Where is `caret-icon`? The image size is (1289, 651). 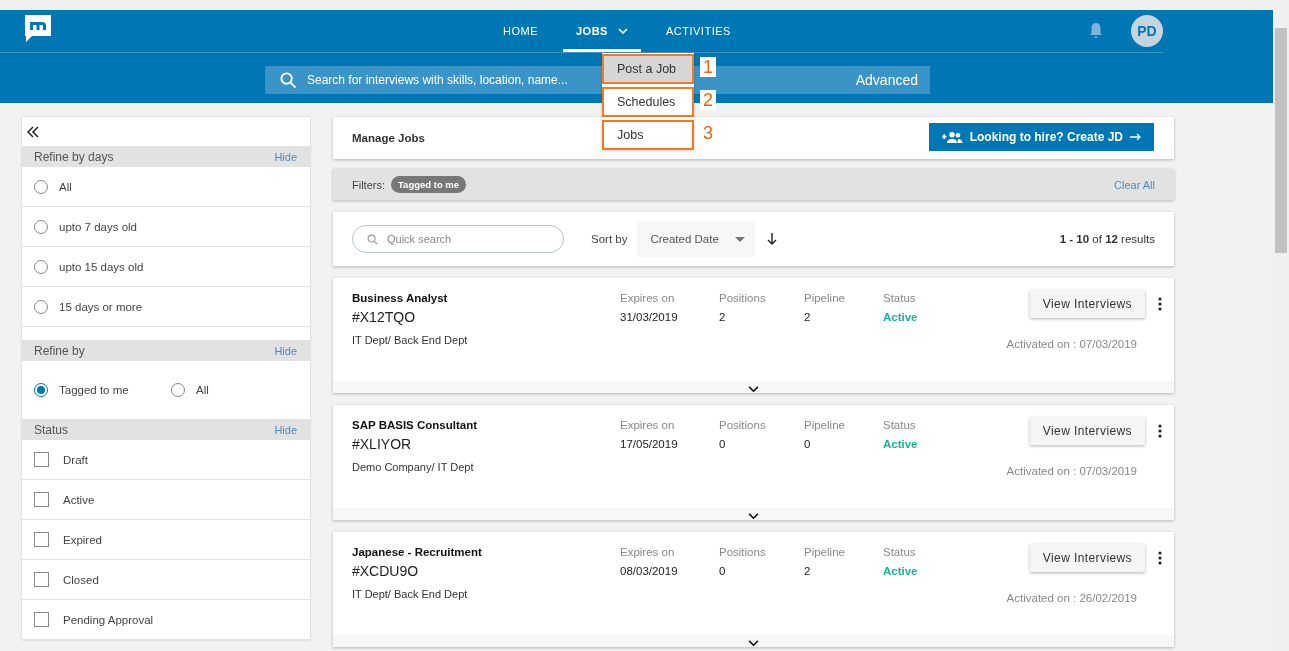 caret-icon is located at coordinates (622, 31).